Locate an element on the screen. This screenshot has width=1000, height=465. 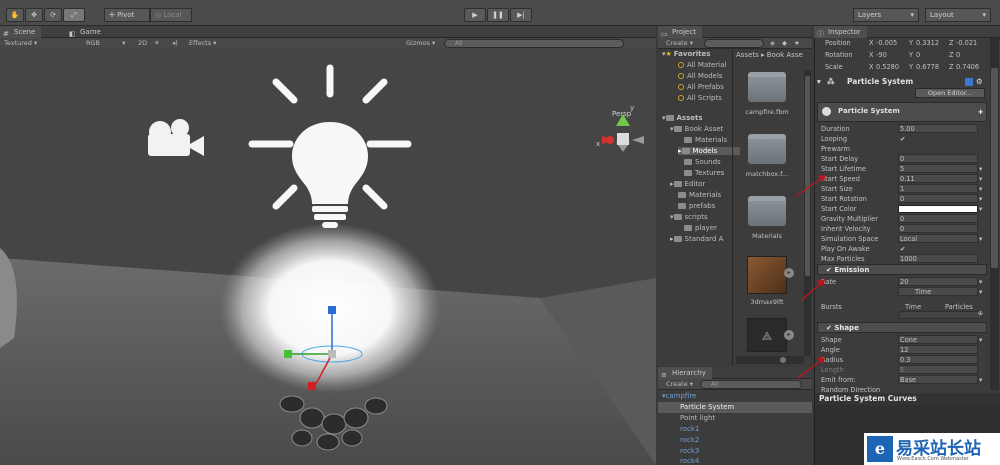
shape-section: ✔ Shape is located at coordinates (902, 327).